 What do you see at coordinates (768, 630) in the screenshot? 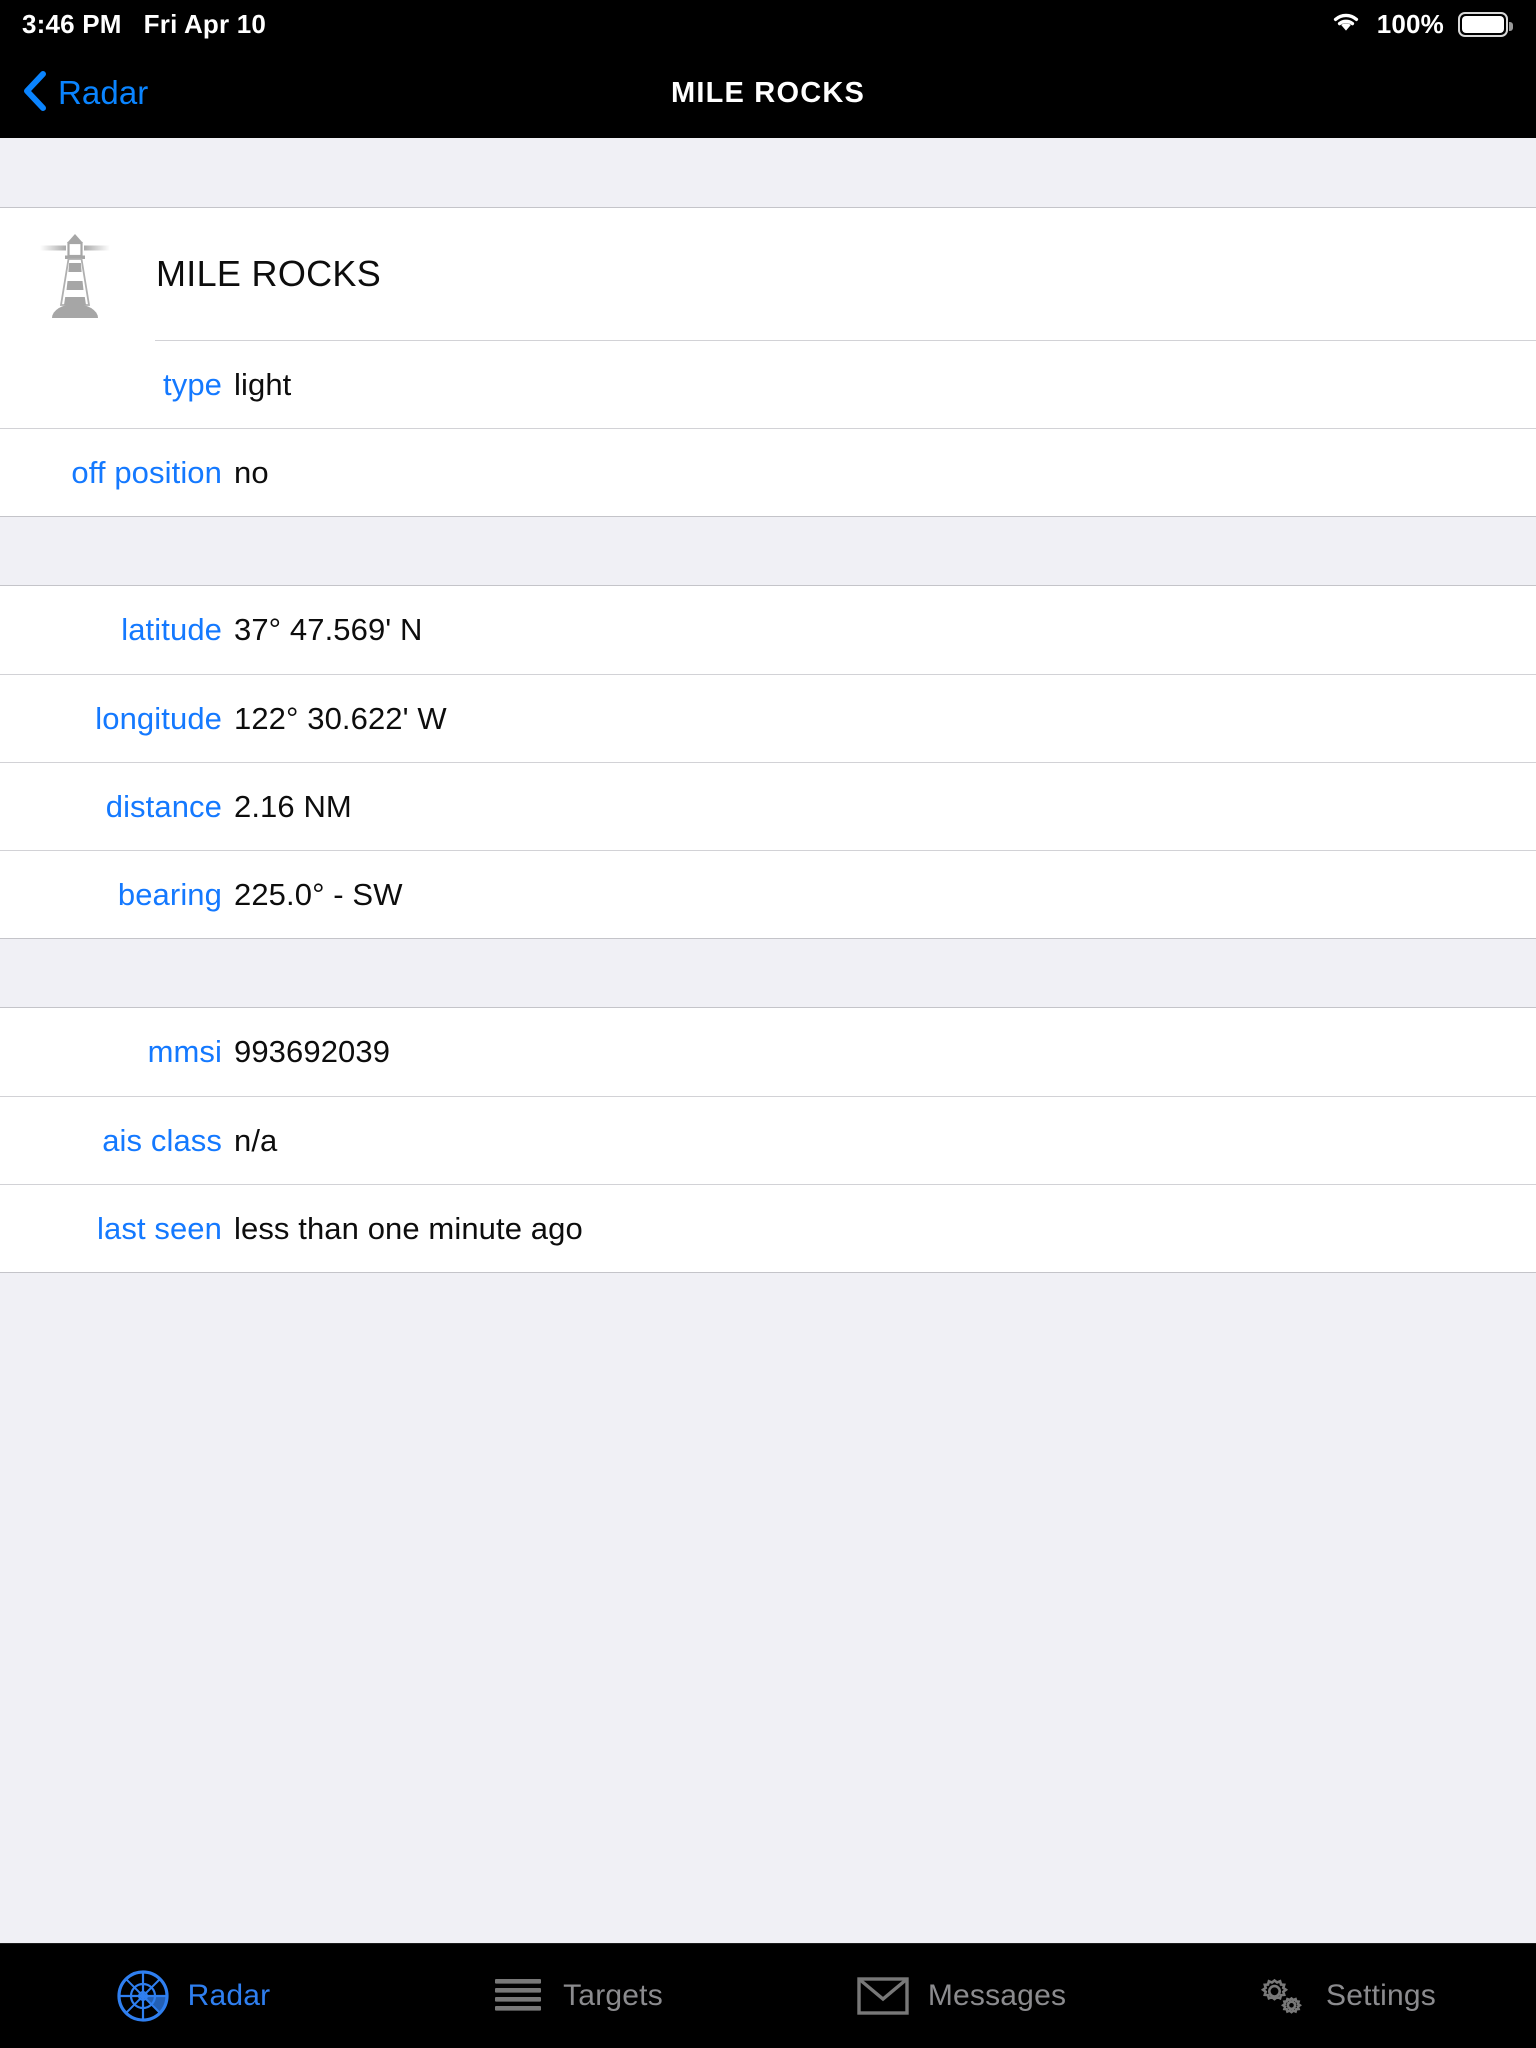
I see `detail-row-latitude: latitude 37° 47.569' N` at bounding box center [768, 630].